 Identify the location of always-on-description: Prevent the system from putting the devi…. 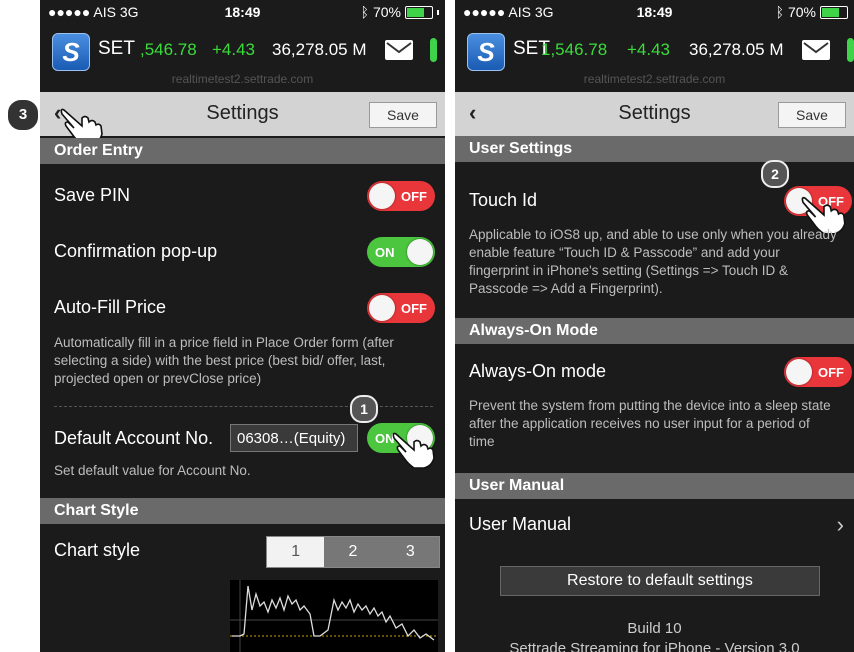
(650, 423).